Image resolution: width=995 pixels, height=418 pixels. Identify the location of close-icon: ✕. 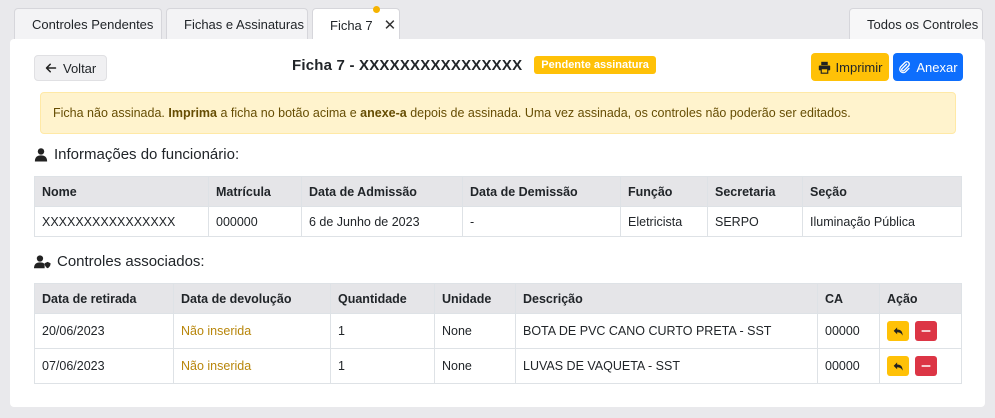
(390, 25).